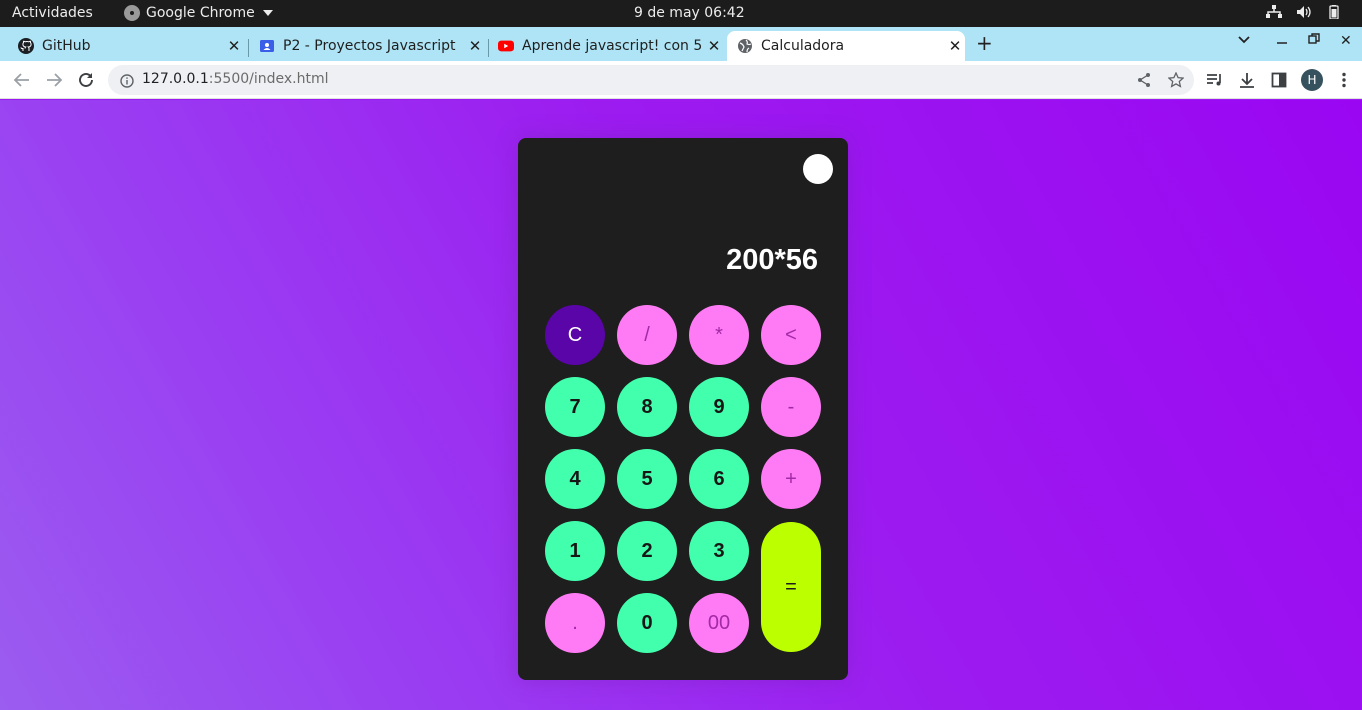 The width and height of the screenshot is (1362, 710). What do you see at coordinates (1176, 81) in the screenshot?
I see `bookmark-star-icon` at bounding box center [1176, 81].